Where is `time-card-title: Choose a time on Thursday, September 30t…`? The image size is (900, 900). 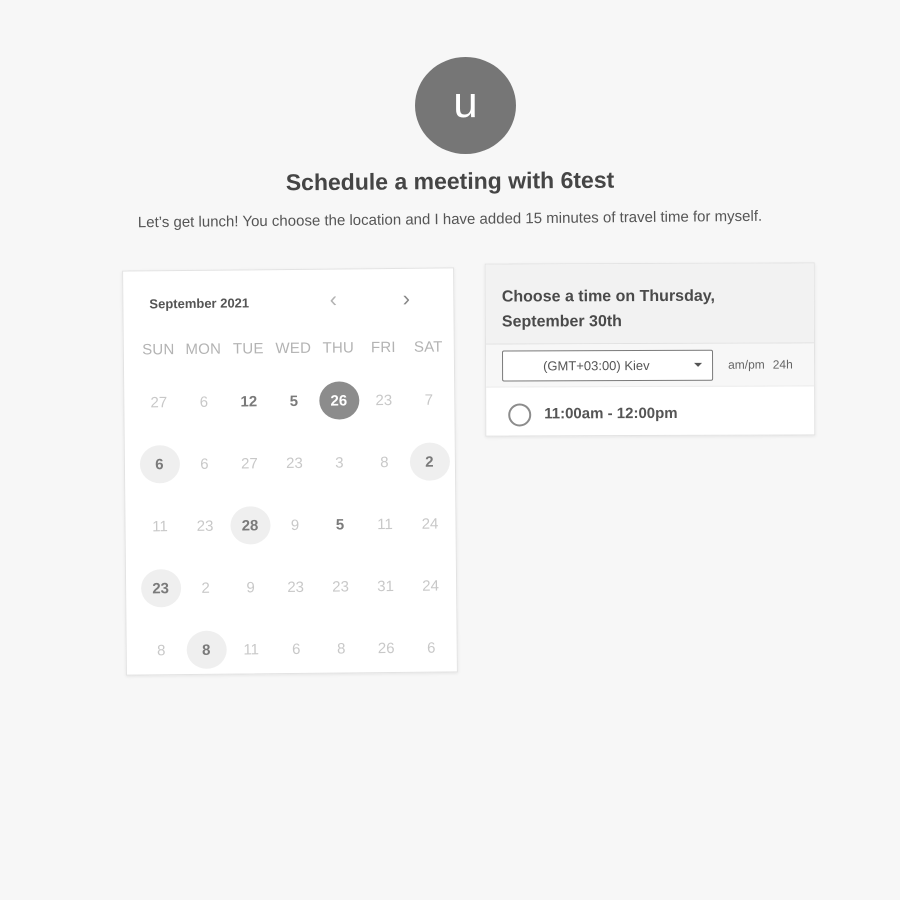 time-card-title: Choose a time on Thursday, September 30t… is located at coordinates (608, 309).